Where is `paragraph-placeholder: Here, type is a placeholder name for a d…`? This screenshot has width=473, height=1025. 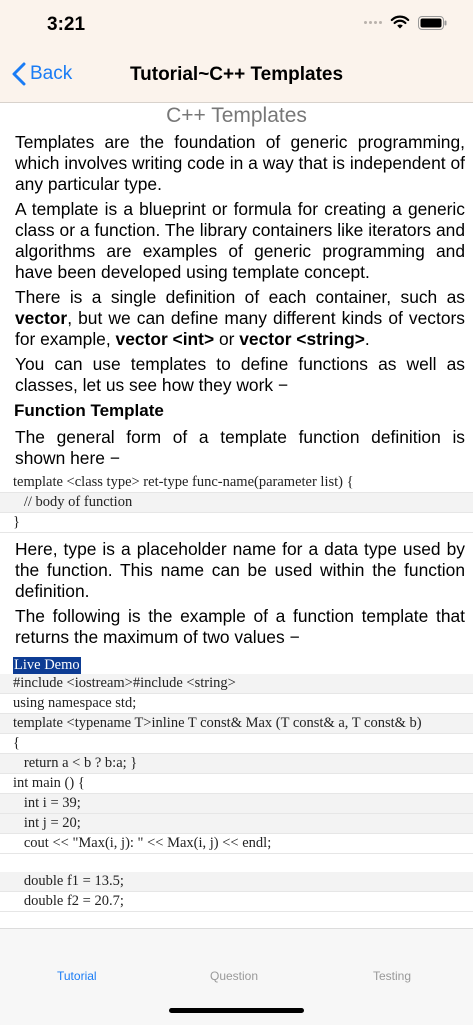 paragraph-placeholder: Here, type is a placeholder name for a d… is located at coordinates (240, 570).